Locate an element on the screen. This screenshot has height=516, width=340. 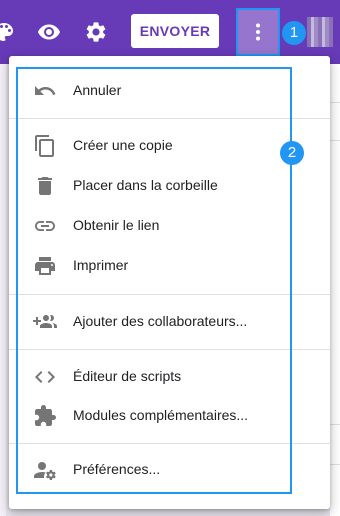
menu-item-make-copy: Créer une copie is located at coordinates (155, 146).